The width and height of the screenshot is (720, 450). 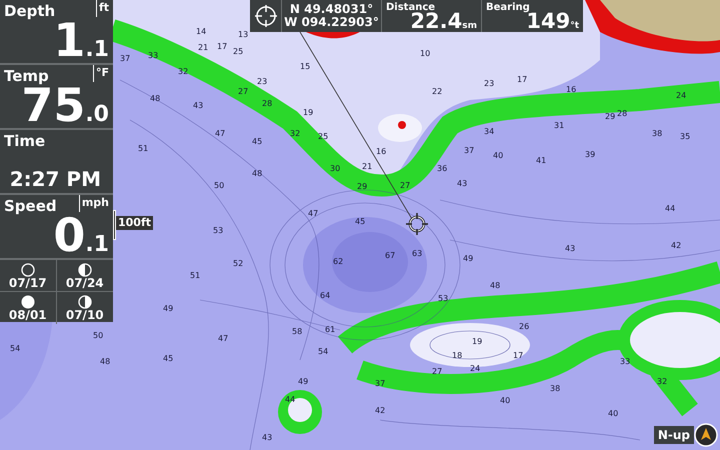 I want to click on depth-label: 28, so click(x=267, y=104).